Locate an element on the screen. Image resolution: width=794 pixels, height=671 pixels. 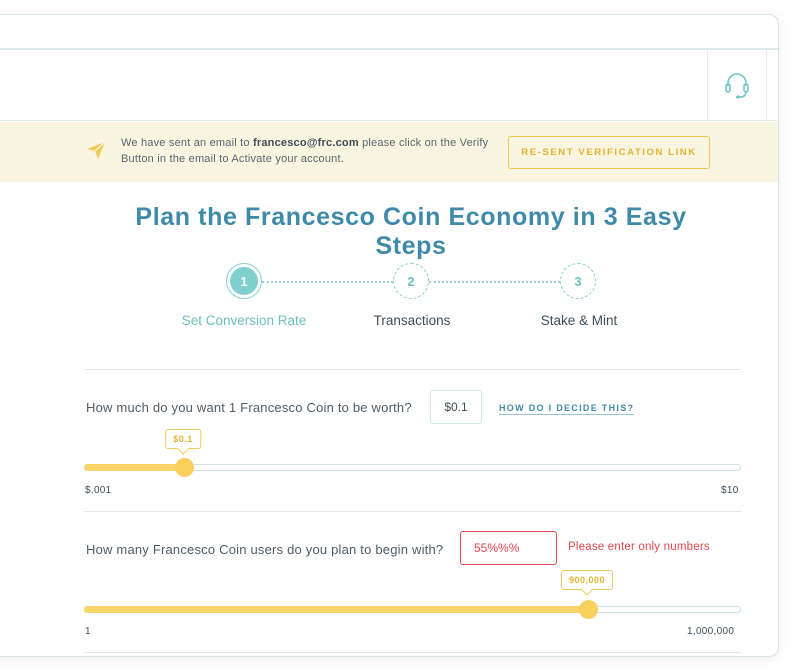
step-1-indicator: 1 is located at coordinates (244, 281).